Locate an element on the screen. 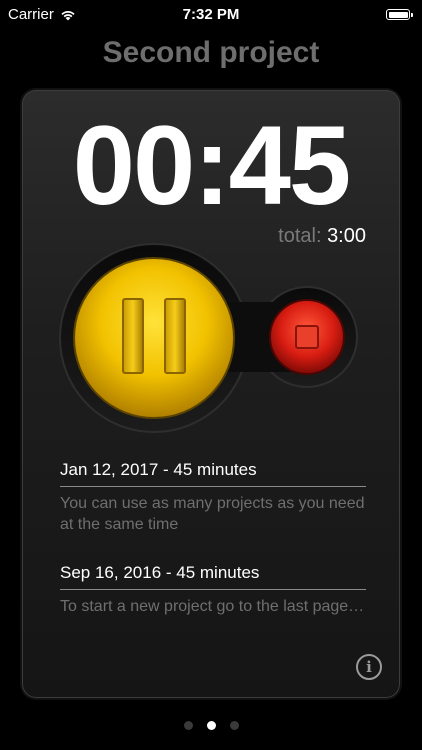  page-indicator is located at coordinates (211, 725).